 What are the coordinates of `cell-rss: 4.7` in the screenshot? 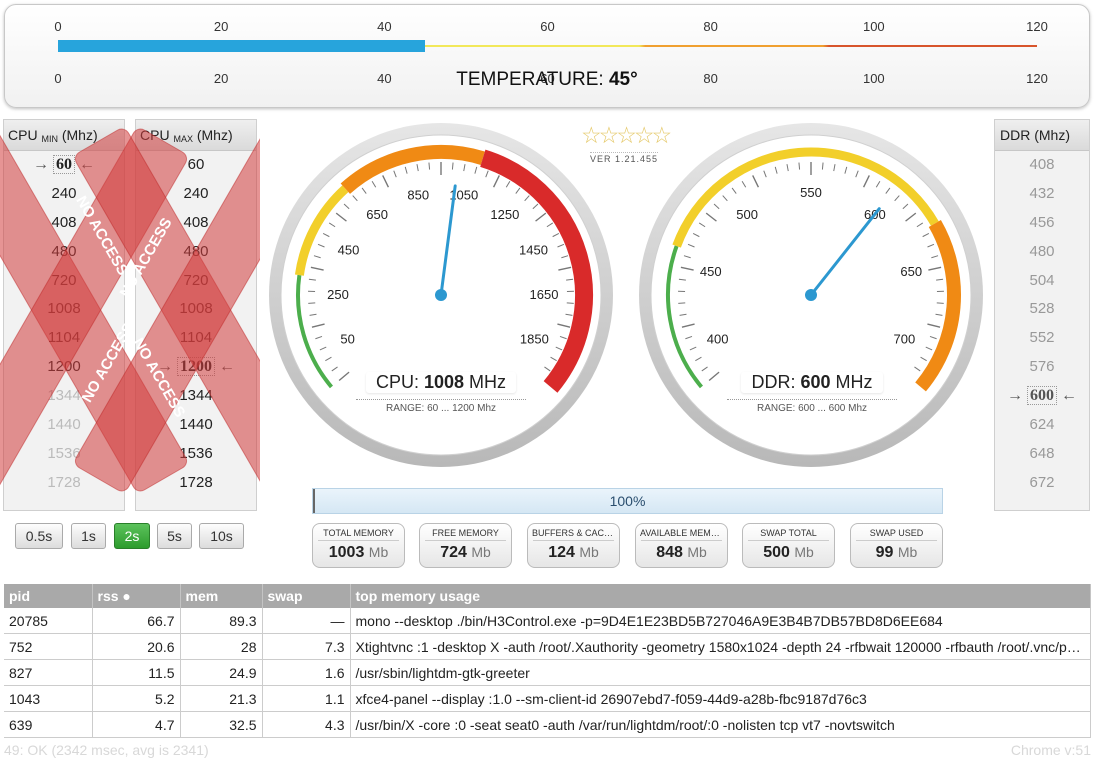 It's located at (136, 724).